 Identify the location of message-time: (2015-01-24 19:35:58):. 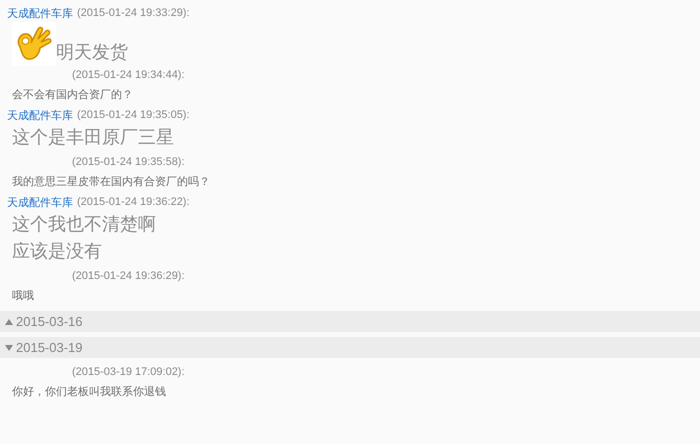
(128, 162).